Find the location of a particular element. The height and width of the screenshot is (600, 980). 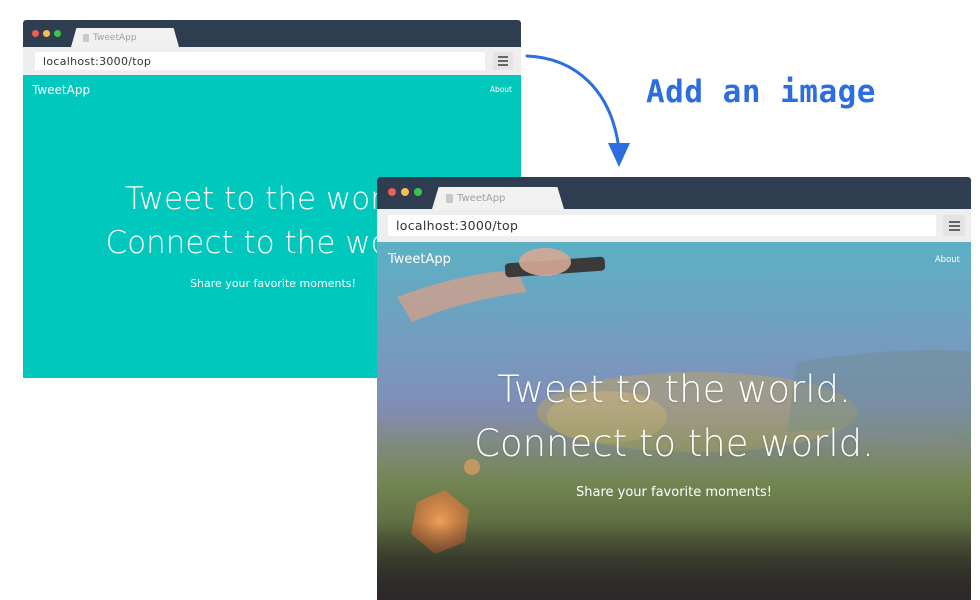

nav-about-link: About is located at coordinates (947, 260).